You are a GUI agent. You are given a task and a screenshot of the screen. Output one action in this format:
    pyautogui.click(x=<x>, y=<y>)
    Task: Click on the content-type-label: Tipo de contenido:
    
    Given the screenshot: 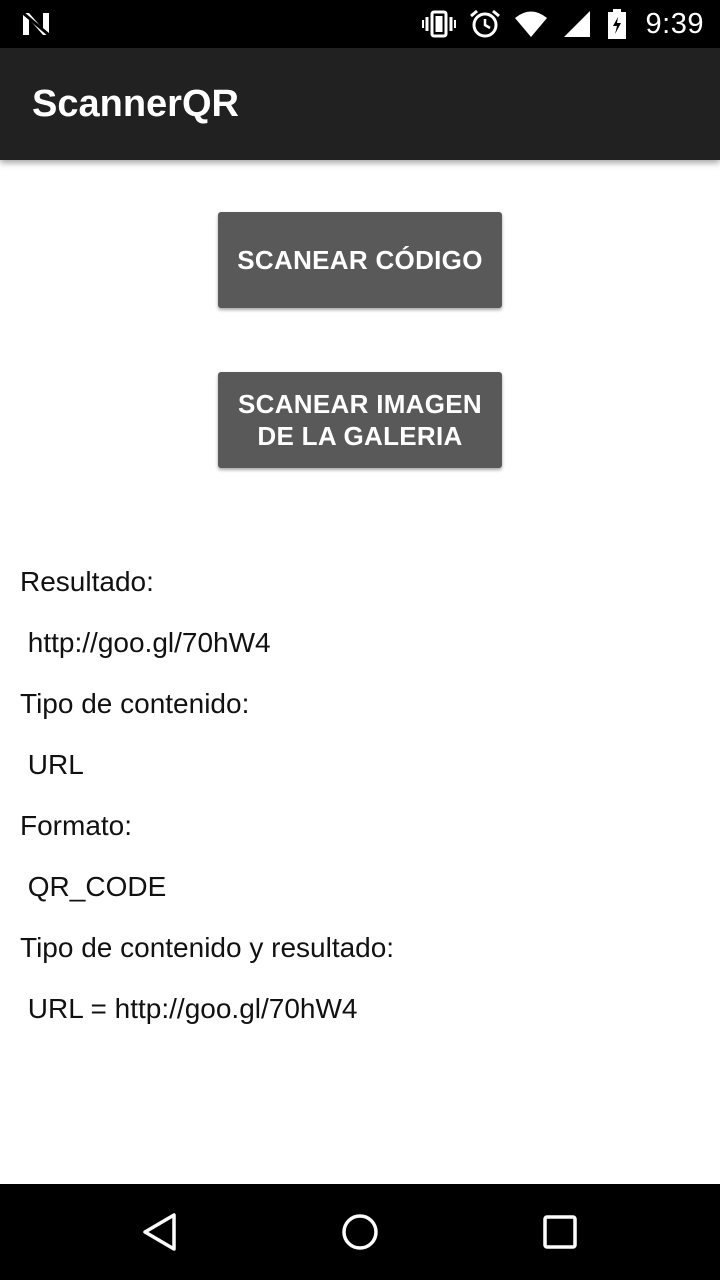 What is the action you would take?
    pyautogui.click(x=135, y=703)
    